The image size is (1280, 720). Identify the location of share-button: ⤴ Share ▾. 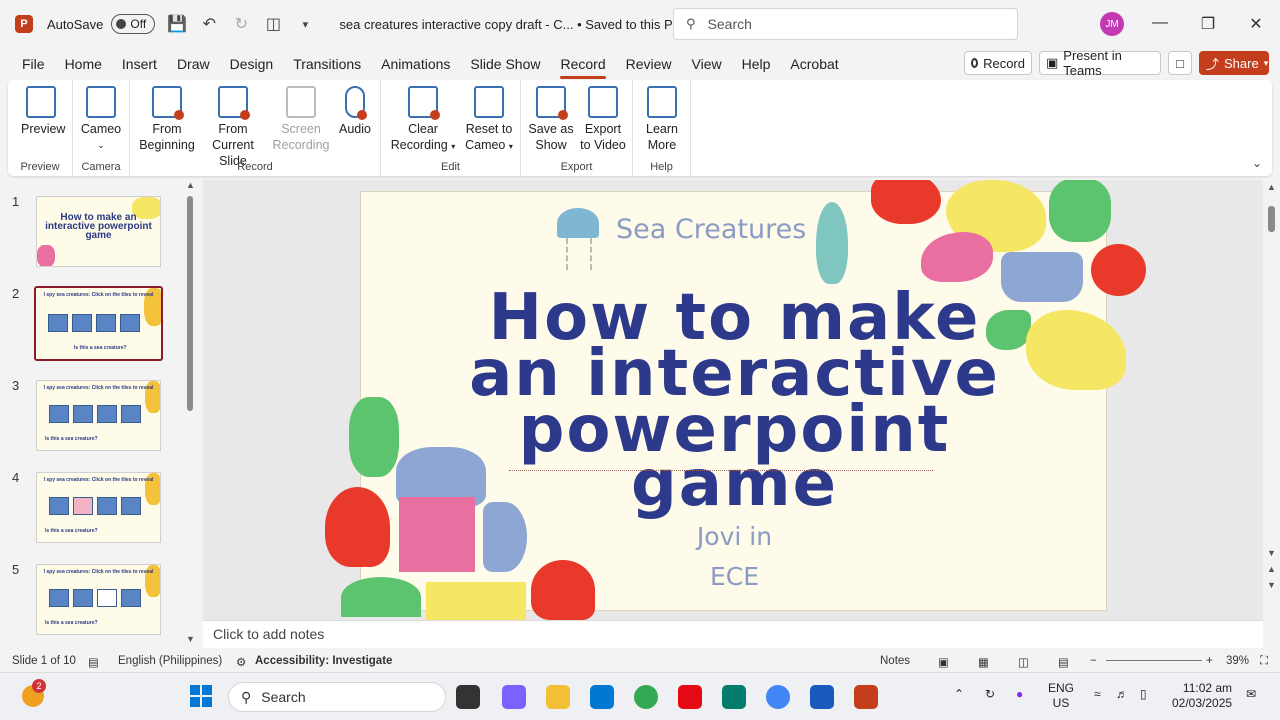
(1234, 63).